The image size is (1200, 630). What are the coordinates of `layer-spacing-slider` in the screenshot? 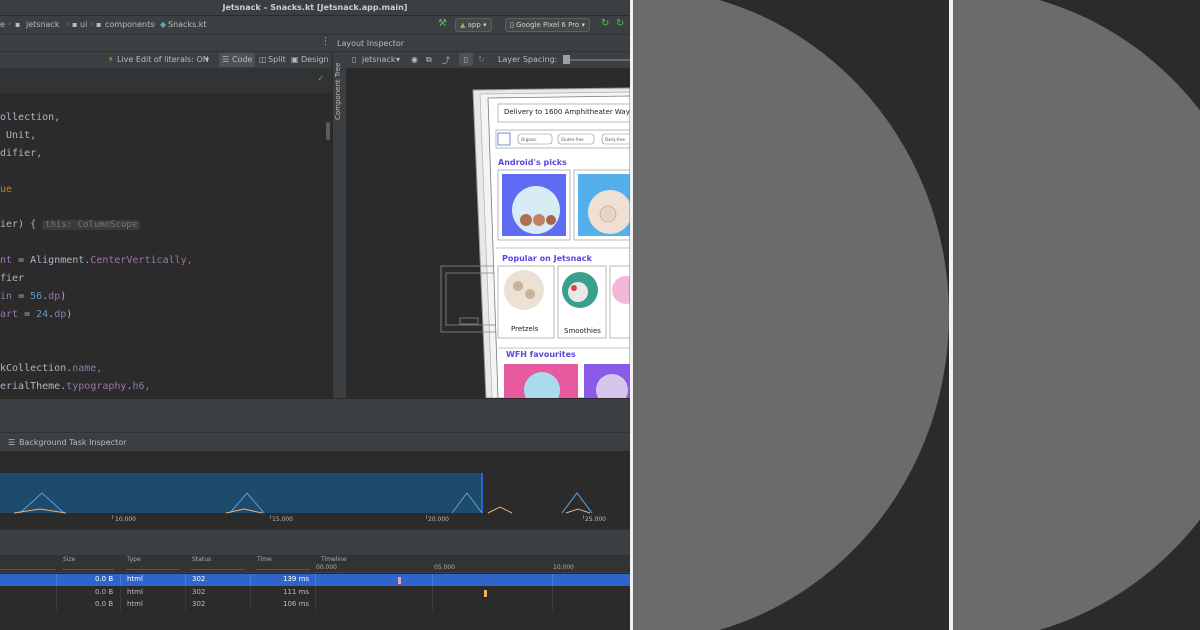 It's located at (598, 60).